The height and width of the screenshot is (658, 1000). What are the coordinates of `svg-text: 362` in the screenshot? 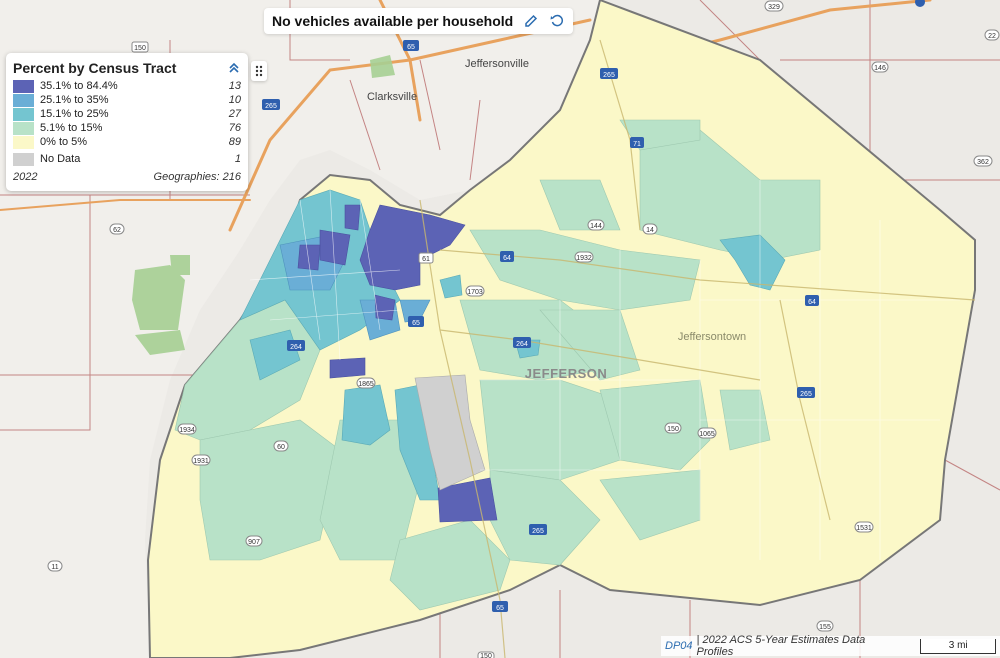 It's located at (983, 162).